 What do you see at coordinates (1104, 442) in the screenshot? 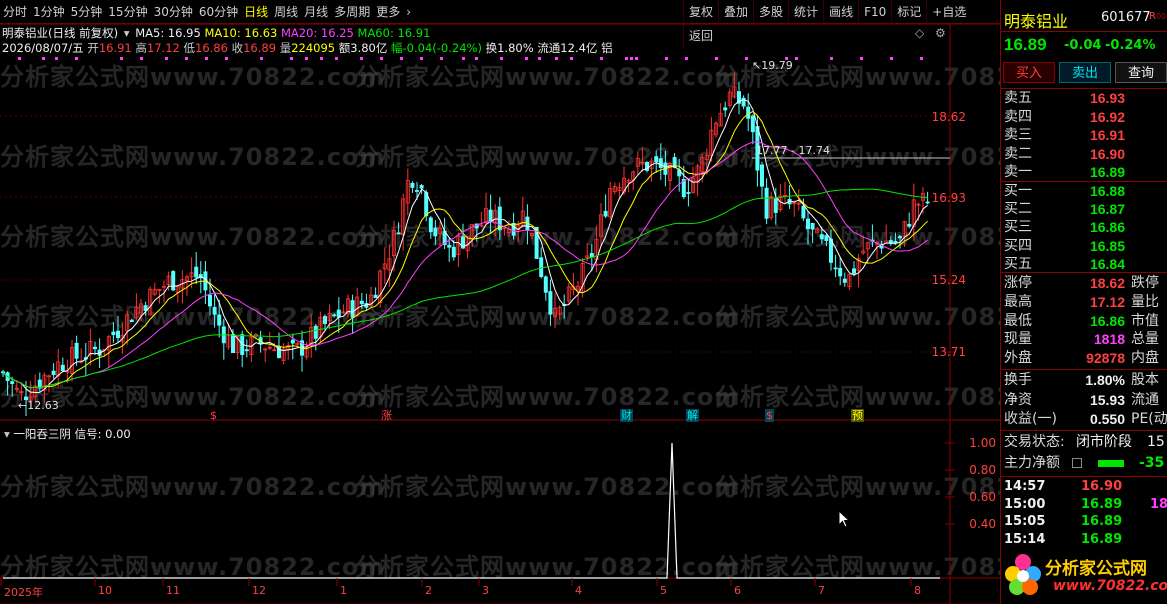
I see `trade-status: 闭市阶段` at bounding box center [1104, 442].